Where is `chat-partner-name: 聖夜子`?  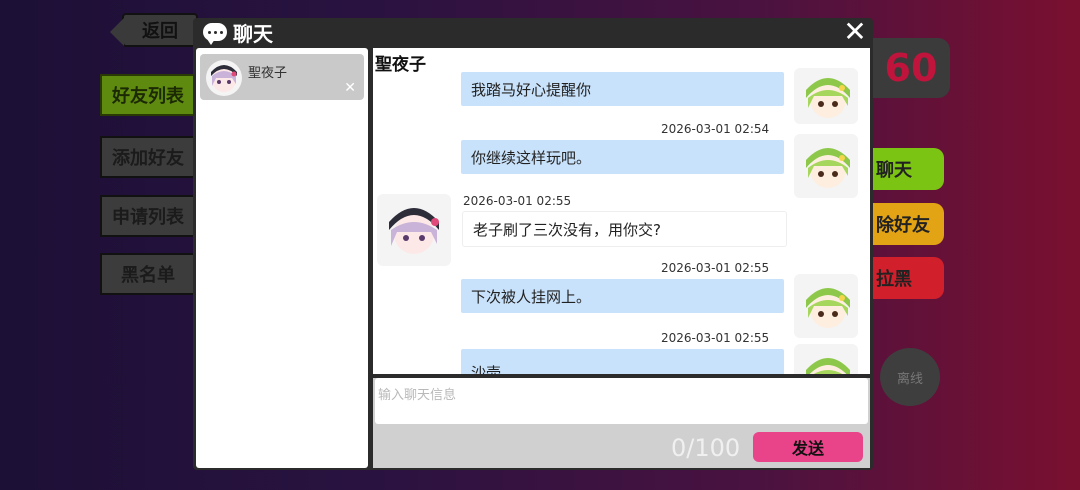
chat-partner-name: 聖夜子 is located at coordinates (400, 62).